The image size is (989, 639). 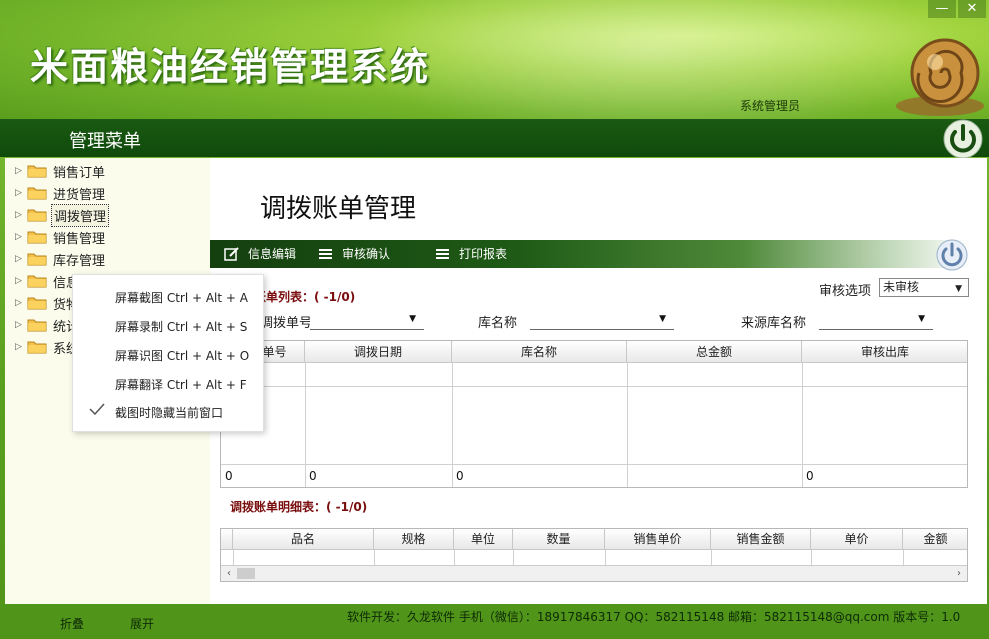 What do you see at coordinates (79, 261) in the screenshot?
I see `tree-item-label: 库存管理` at bounding box center [79, 261].